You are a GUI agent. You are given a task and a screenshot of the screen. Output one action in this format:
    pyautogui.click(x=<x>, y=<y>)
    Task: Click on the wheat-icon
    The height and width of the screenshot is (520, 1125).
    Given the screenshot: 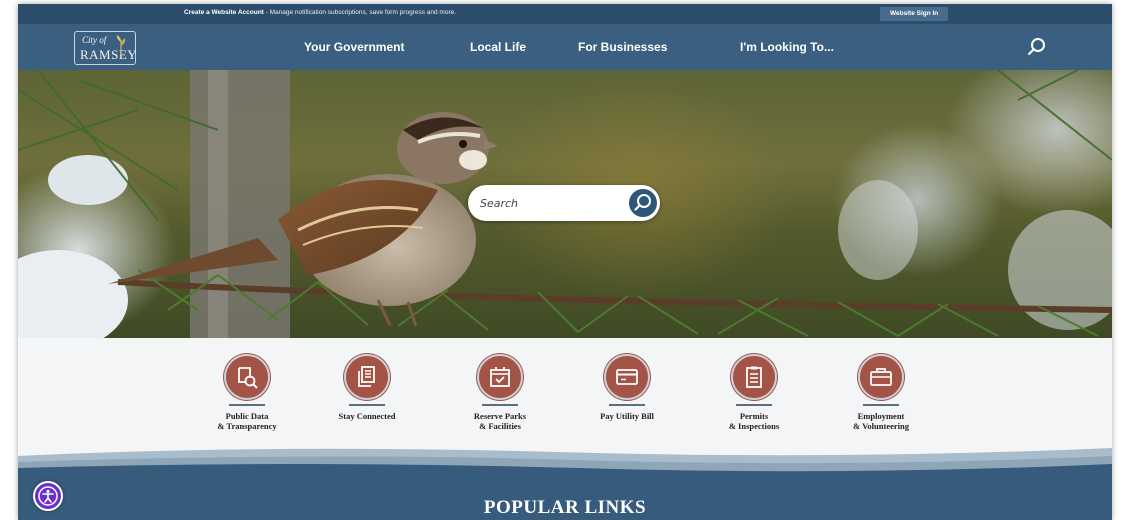 What is the action you would take?
    pyautogui.click(x=121, y=45)
    